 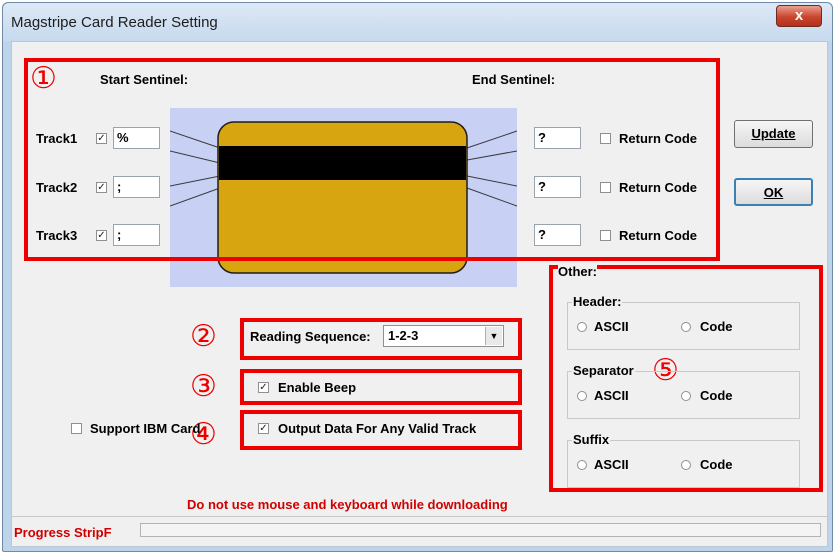 I want to click on suffix-group-title: Suffix, so click(x=591, y=439).